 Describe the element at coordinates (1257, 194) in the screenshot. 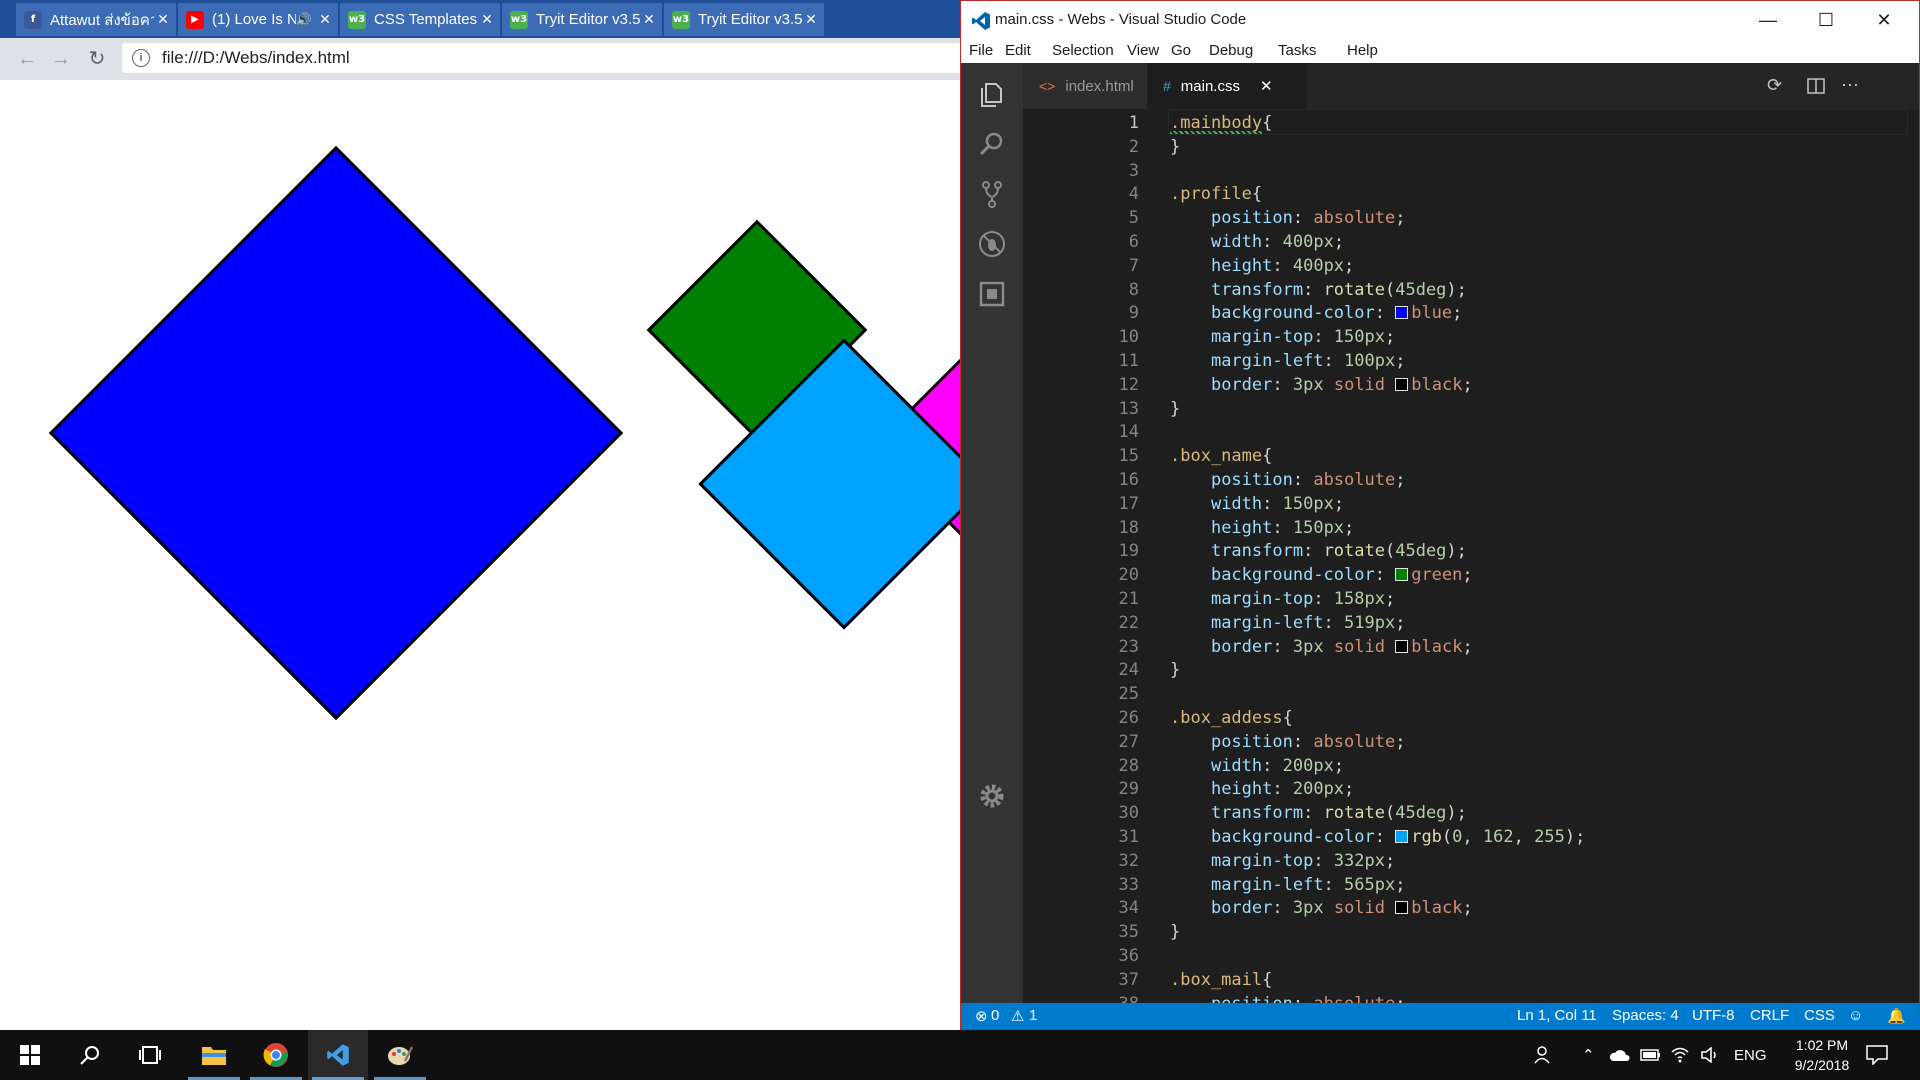

I see `code-token: {` at that location.